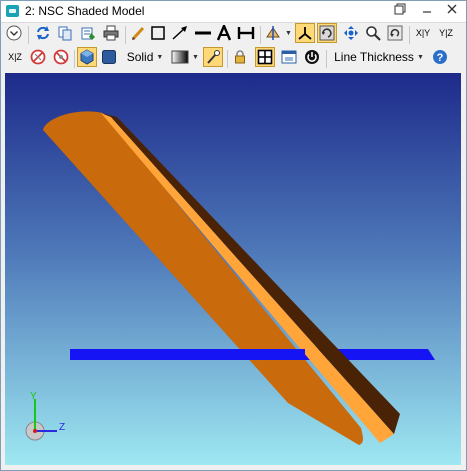 The image size is (467, 471). I want to click on hide-objects-button, so click(61, 57).